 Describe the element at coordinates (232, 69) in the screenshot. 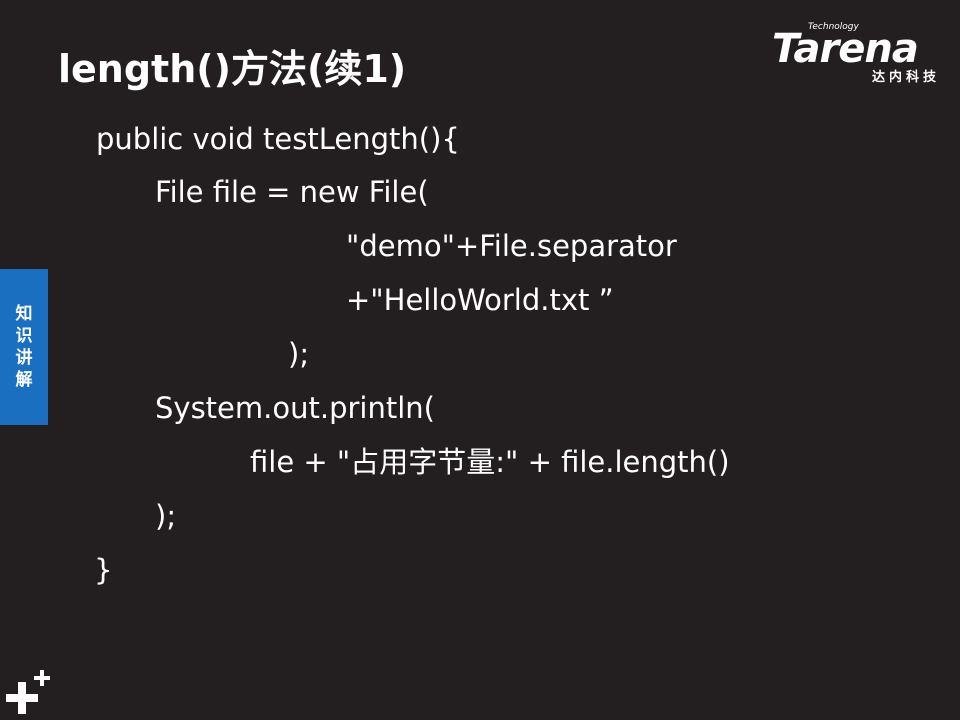

I see `page-title: length()方法(续1)` at that location.